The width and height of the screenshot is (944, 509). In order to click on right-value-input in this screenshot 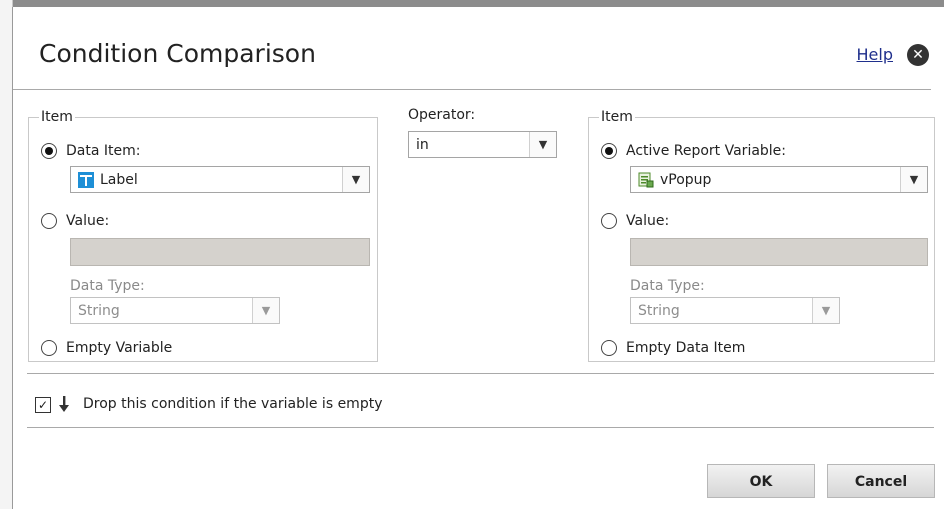, I will do `click(779, 252)`.